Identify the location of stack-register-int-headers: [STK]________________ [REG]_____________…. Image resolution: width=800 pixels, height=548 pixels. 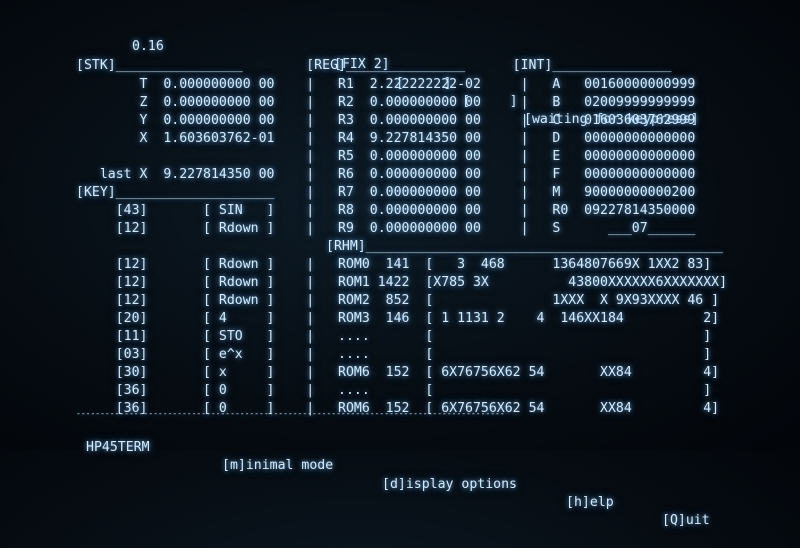
(374, 65).